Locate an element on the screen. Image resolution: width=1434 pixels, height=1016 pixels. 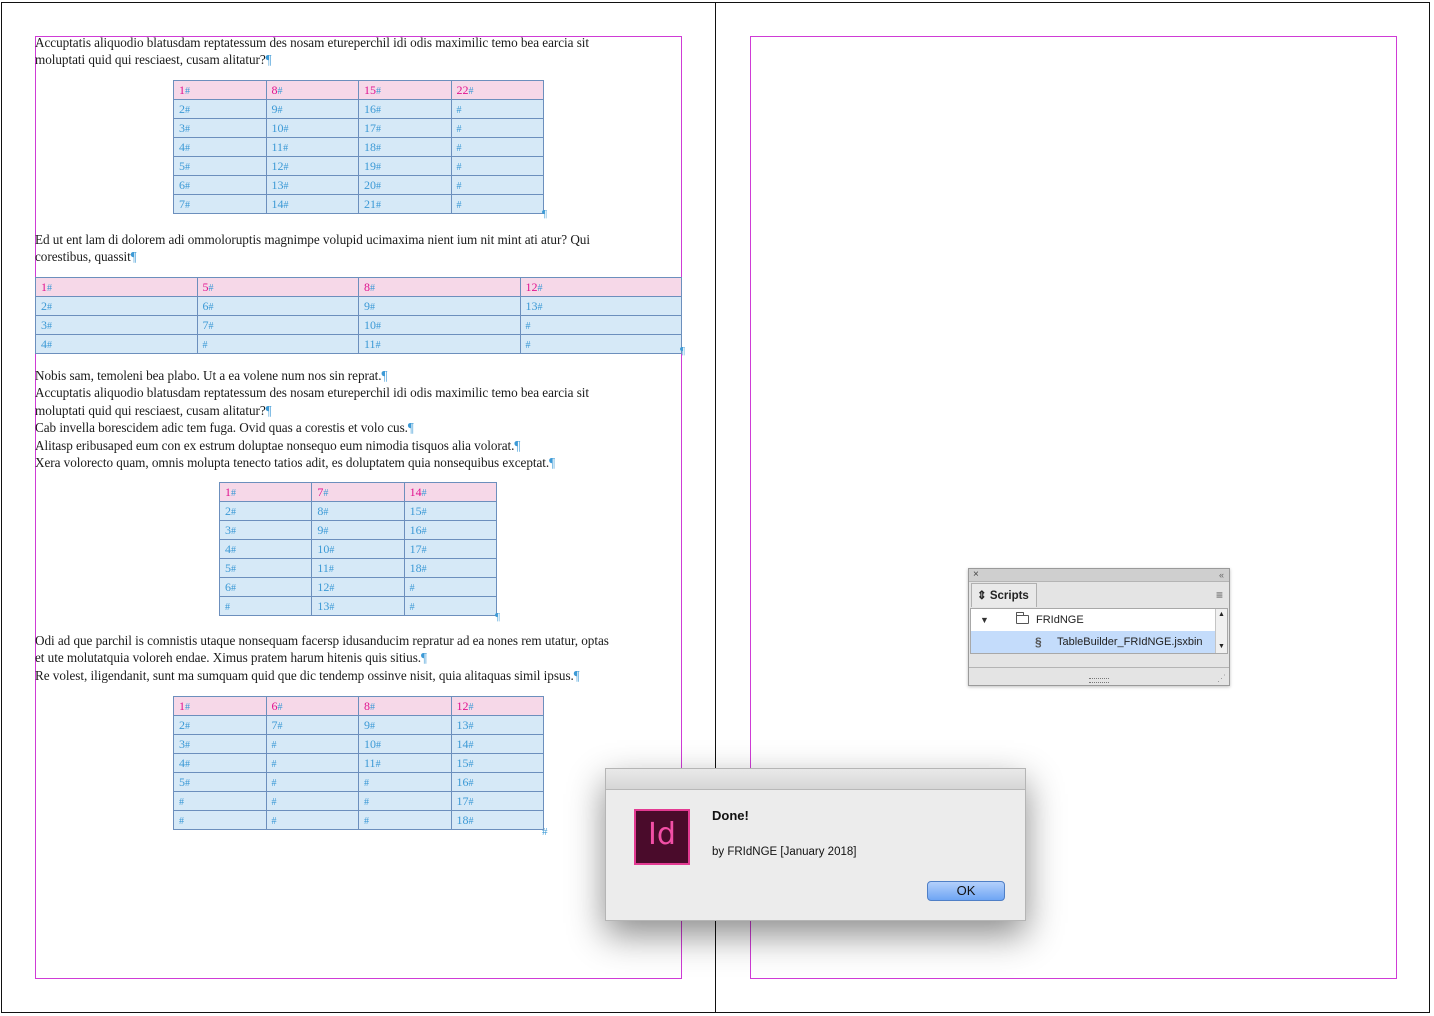
tab-scripts: ⇕ Scripts is located at coordinates (1004, 595).